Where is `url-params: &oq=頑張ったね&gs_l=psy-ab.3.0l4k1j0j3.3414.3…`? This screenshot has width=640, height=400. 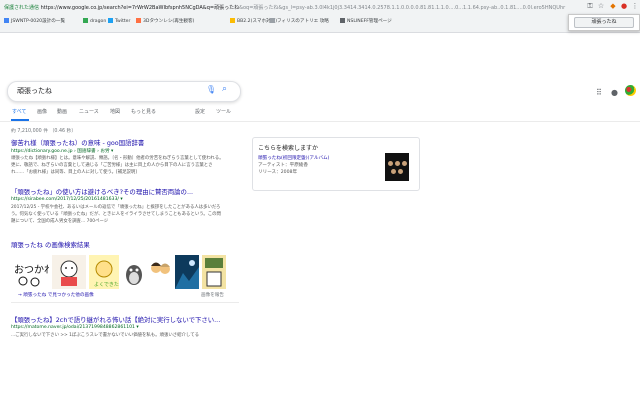
url-params: &oq=頑張ったね&gs_l=psy-ab.3.0l4k1j0j3.3414.3… is located at coordinates (402, 8).